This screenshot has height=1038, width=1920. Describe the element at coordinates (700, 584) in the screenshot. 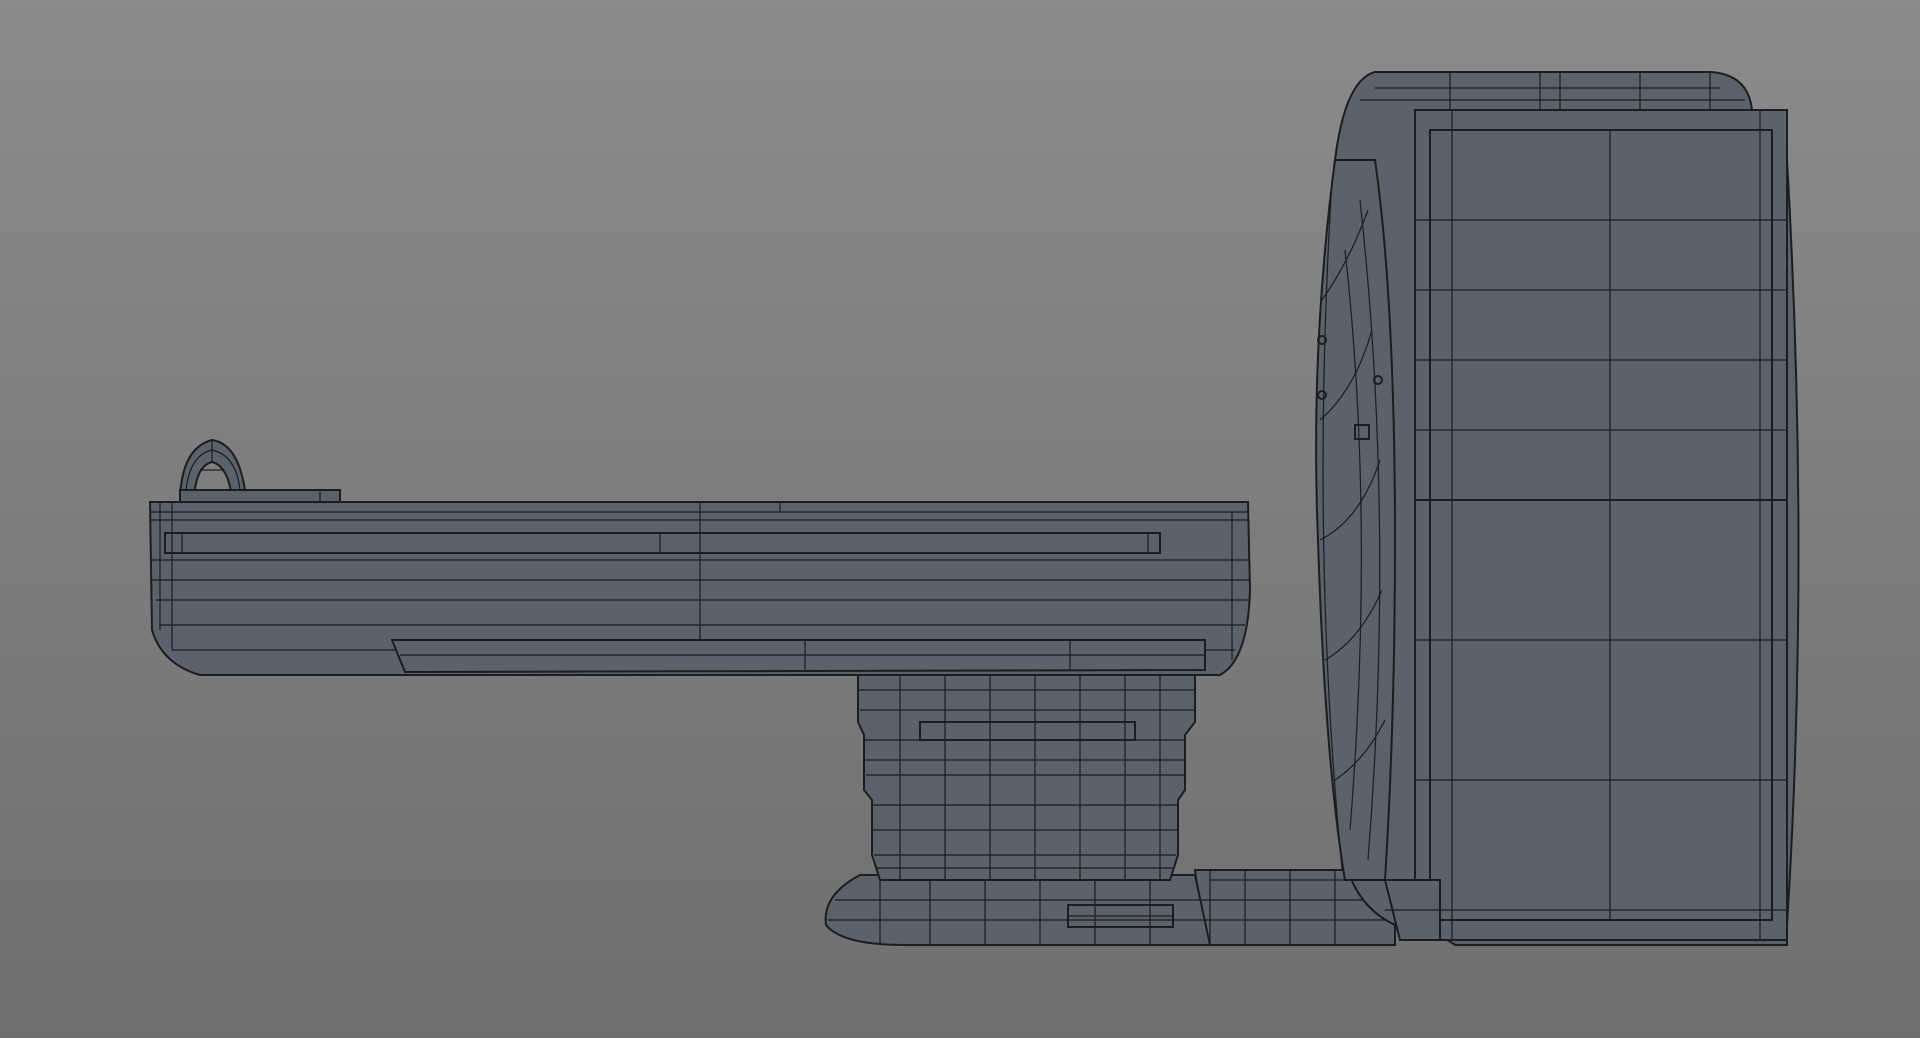

I see `patient-table` at that location.